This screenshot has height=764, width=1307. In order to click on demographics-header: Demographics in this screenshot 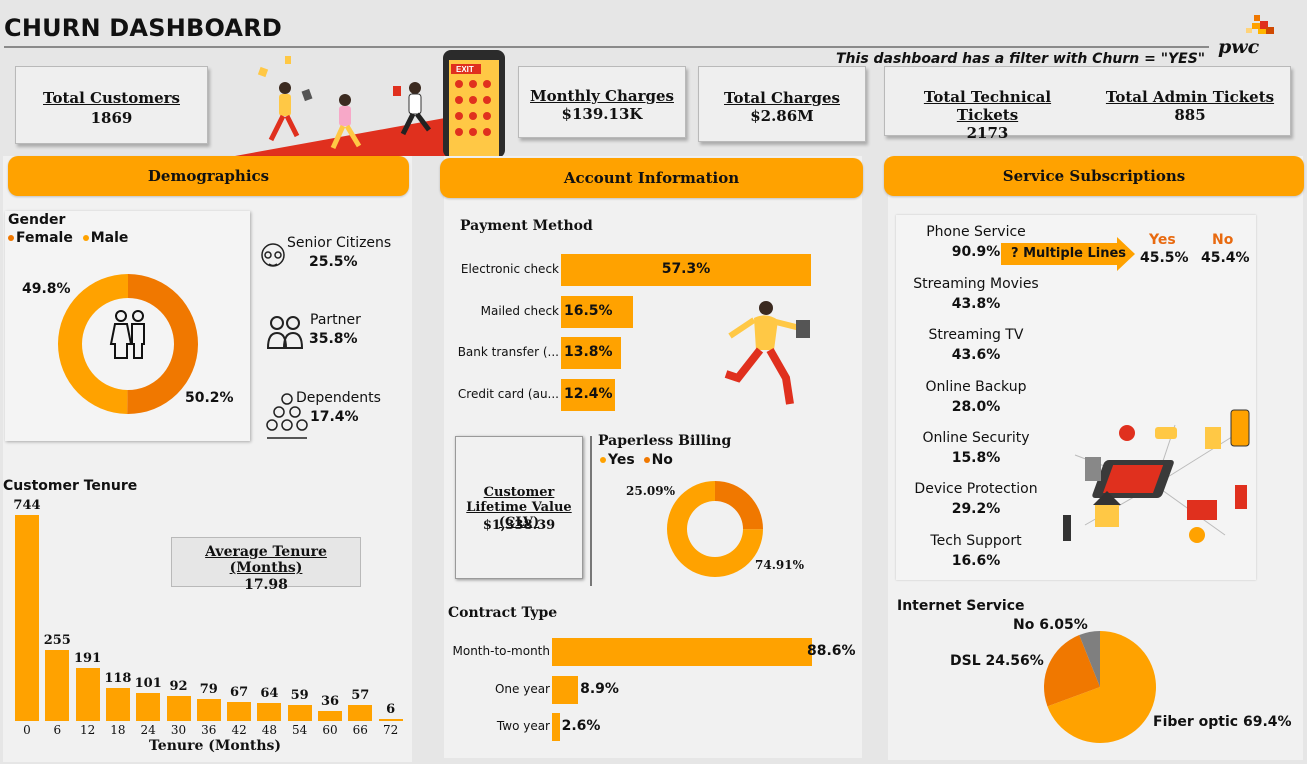, I will do `click(208, 176)`.